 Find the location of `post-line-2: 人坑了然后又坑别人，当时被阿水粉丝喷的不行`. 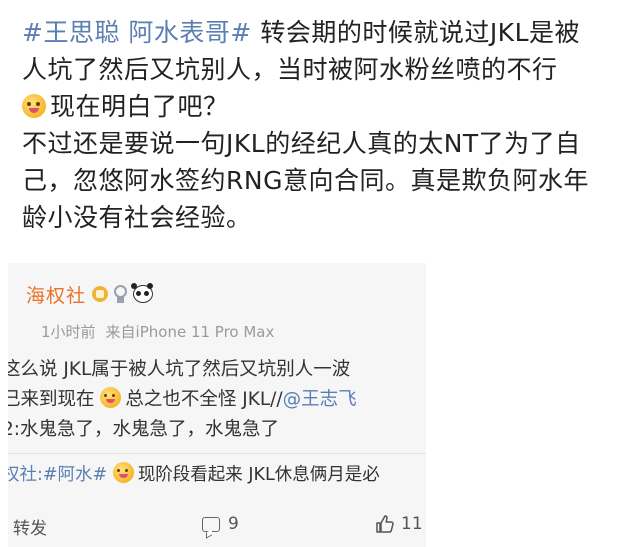

post-line-2: 人坑了然后又坑别人，当时被阿水粉丝喷的不行 is located at coordinates (290, 69).